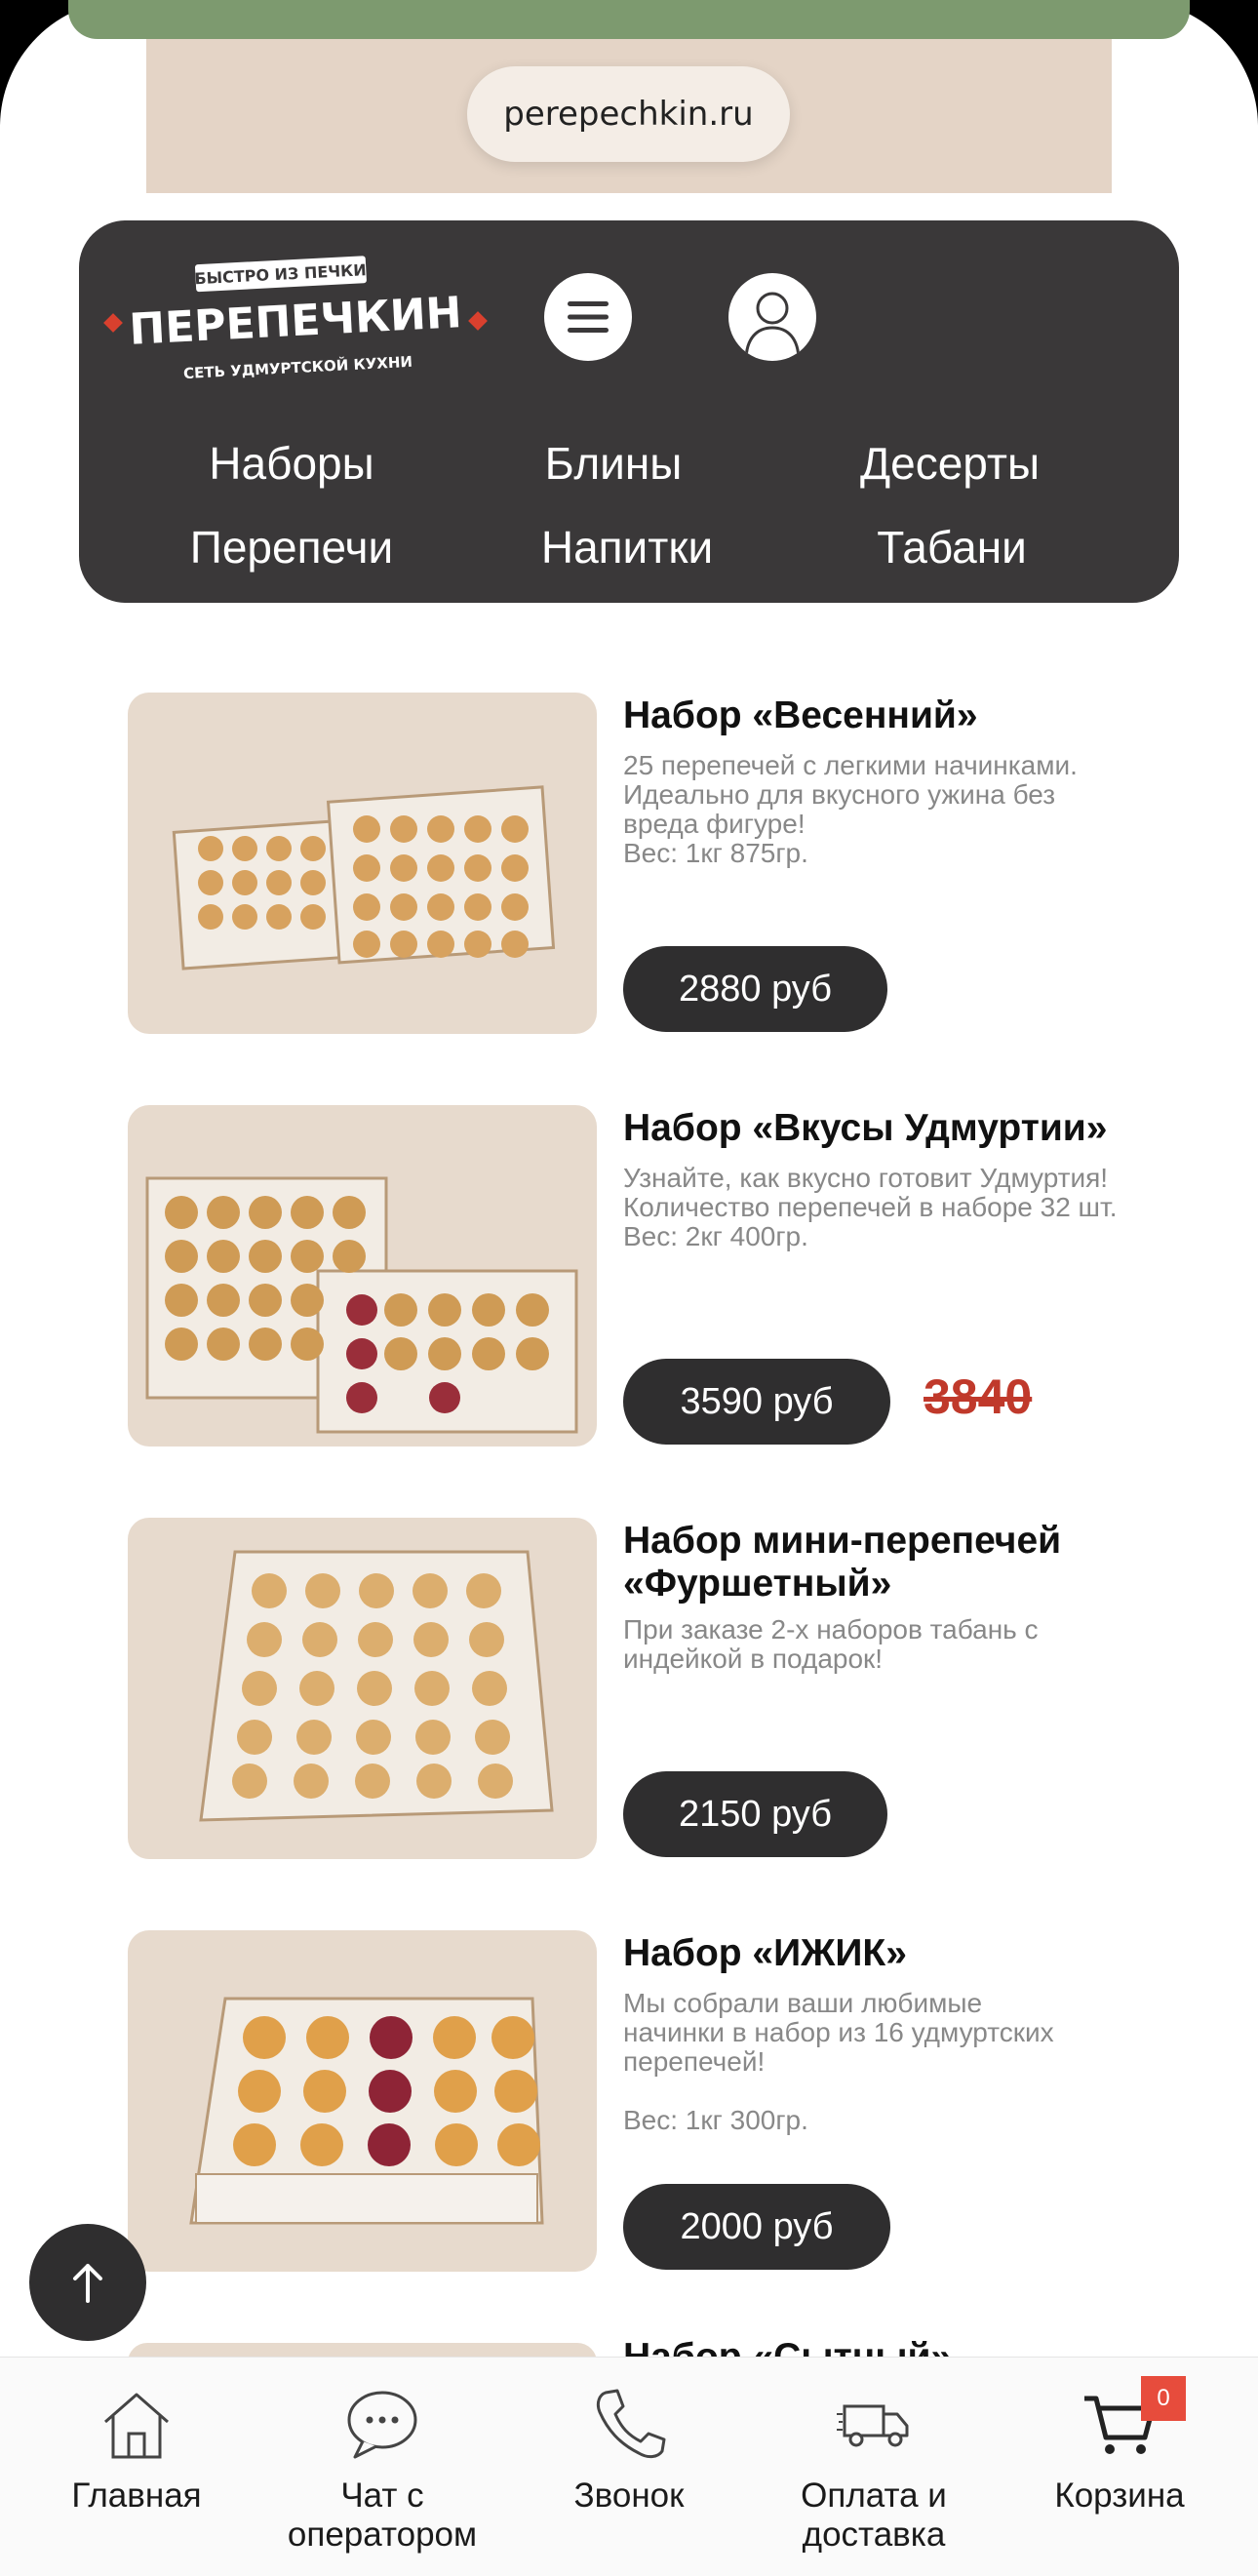 The width and height of the screenshot is (1258, 2576). I want to click on nav-label: Звонок, so click(629, 2496).